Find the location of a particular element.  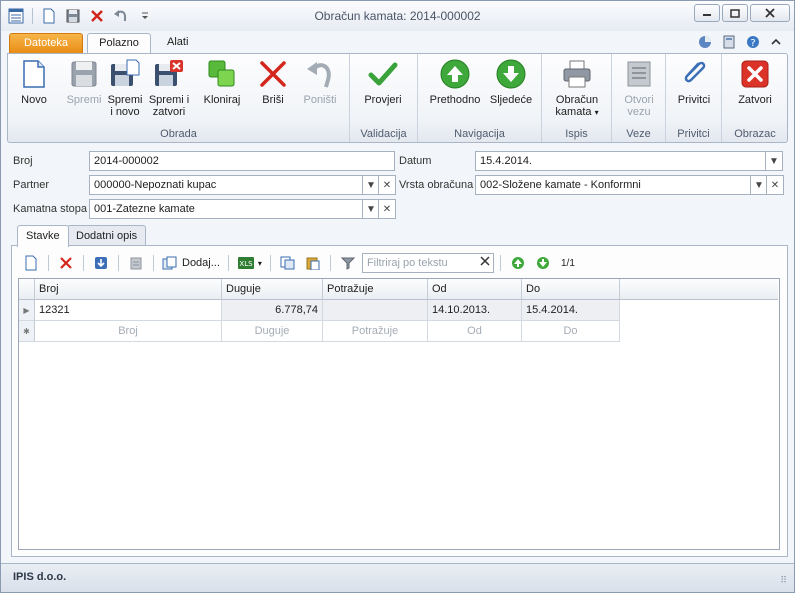

list-button is located at coordinates (136, 263).